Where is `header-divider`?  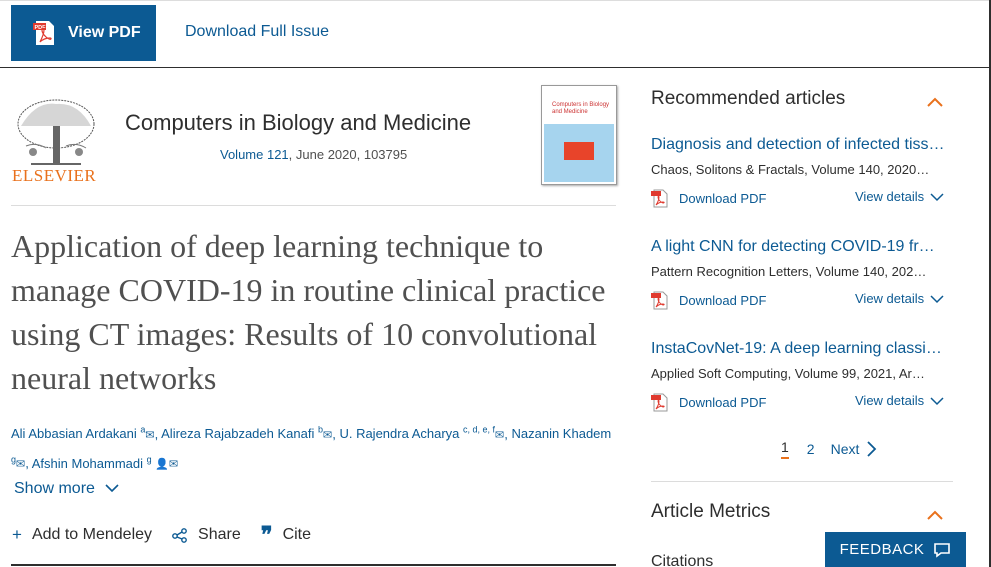
header-divider is located at coordinates (313, 205).